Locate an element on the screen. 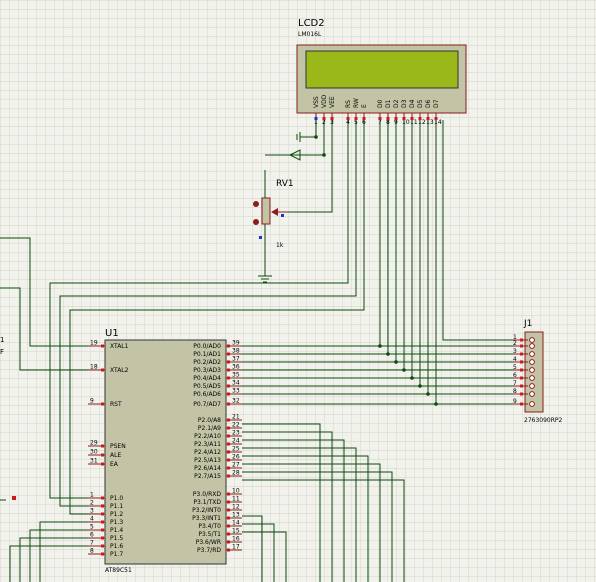 The width and height of the screenshot is (596, 582). mcu-right-pin-label: P2.5/A13 is located at coordinates (207, 460).